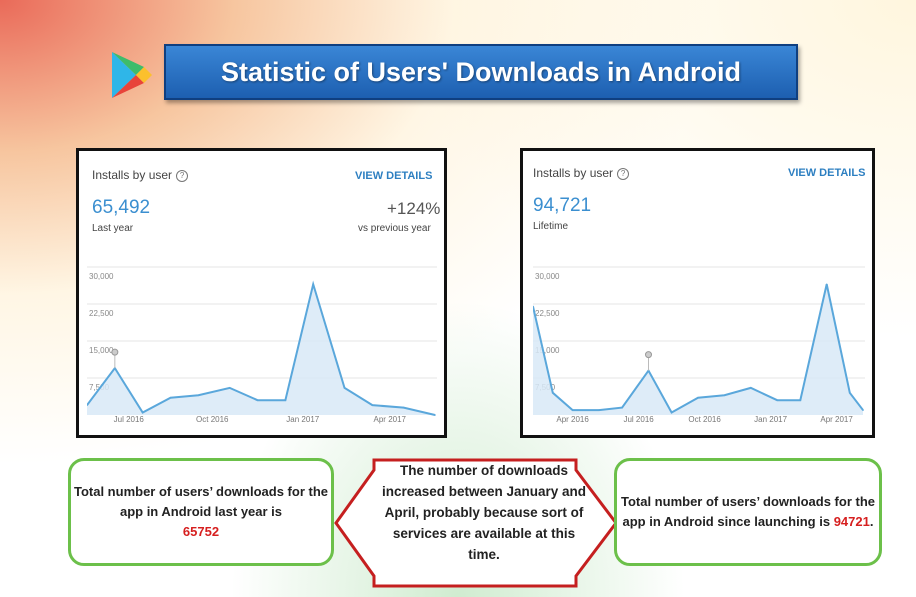 This screenshot has height=597, width=916. Describe the element at coordinates (394, 228) in the screenshot. I see `left-change-caption: vs previous year` at that location.